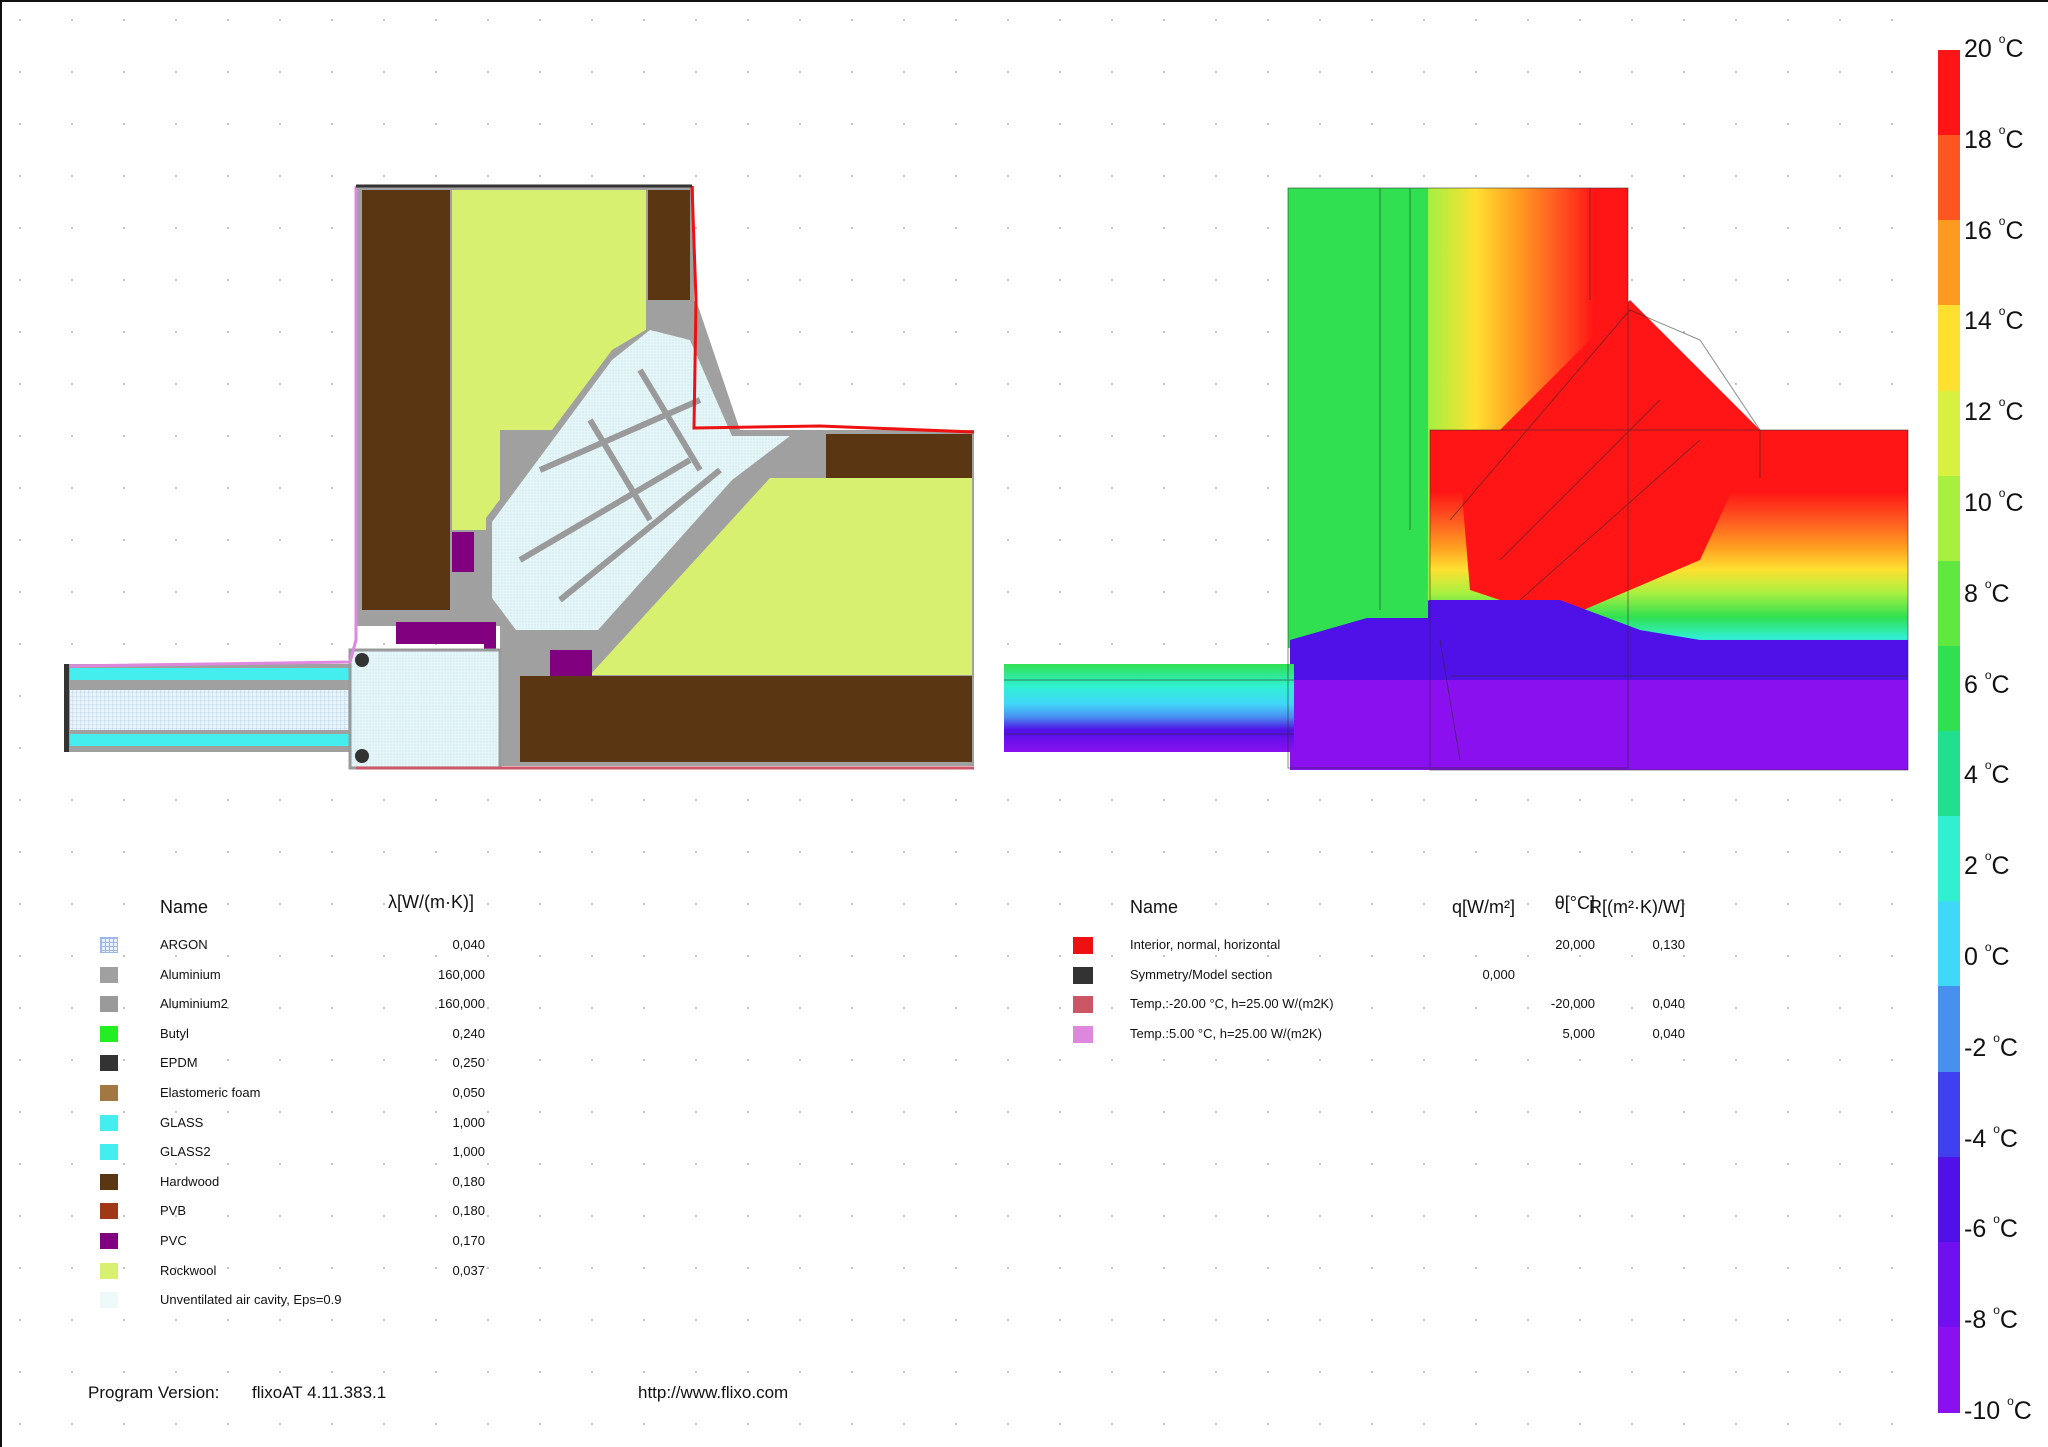 This screenshot has width=2048, height=1447. I want to click on bc-name: Temp.:5.00 °C, h=25.00 W/(m2K), so click(1226, 1033).